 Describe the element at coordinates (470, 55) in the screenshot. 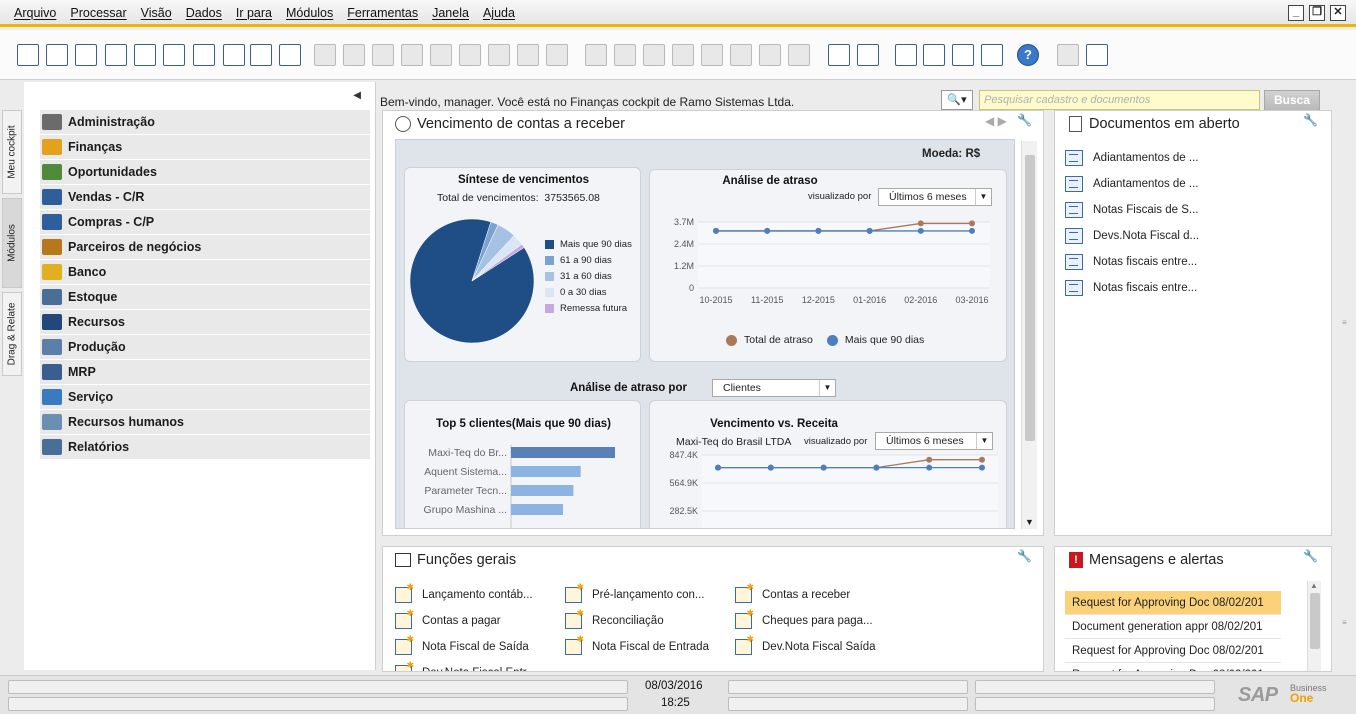

I see `refresh-icon` at that location.